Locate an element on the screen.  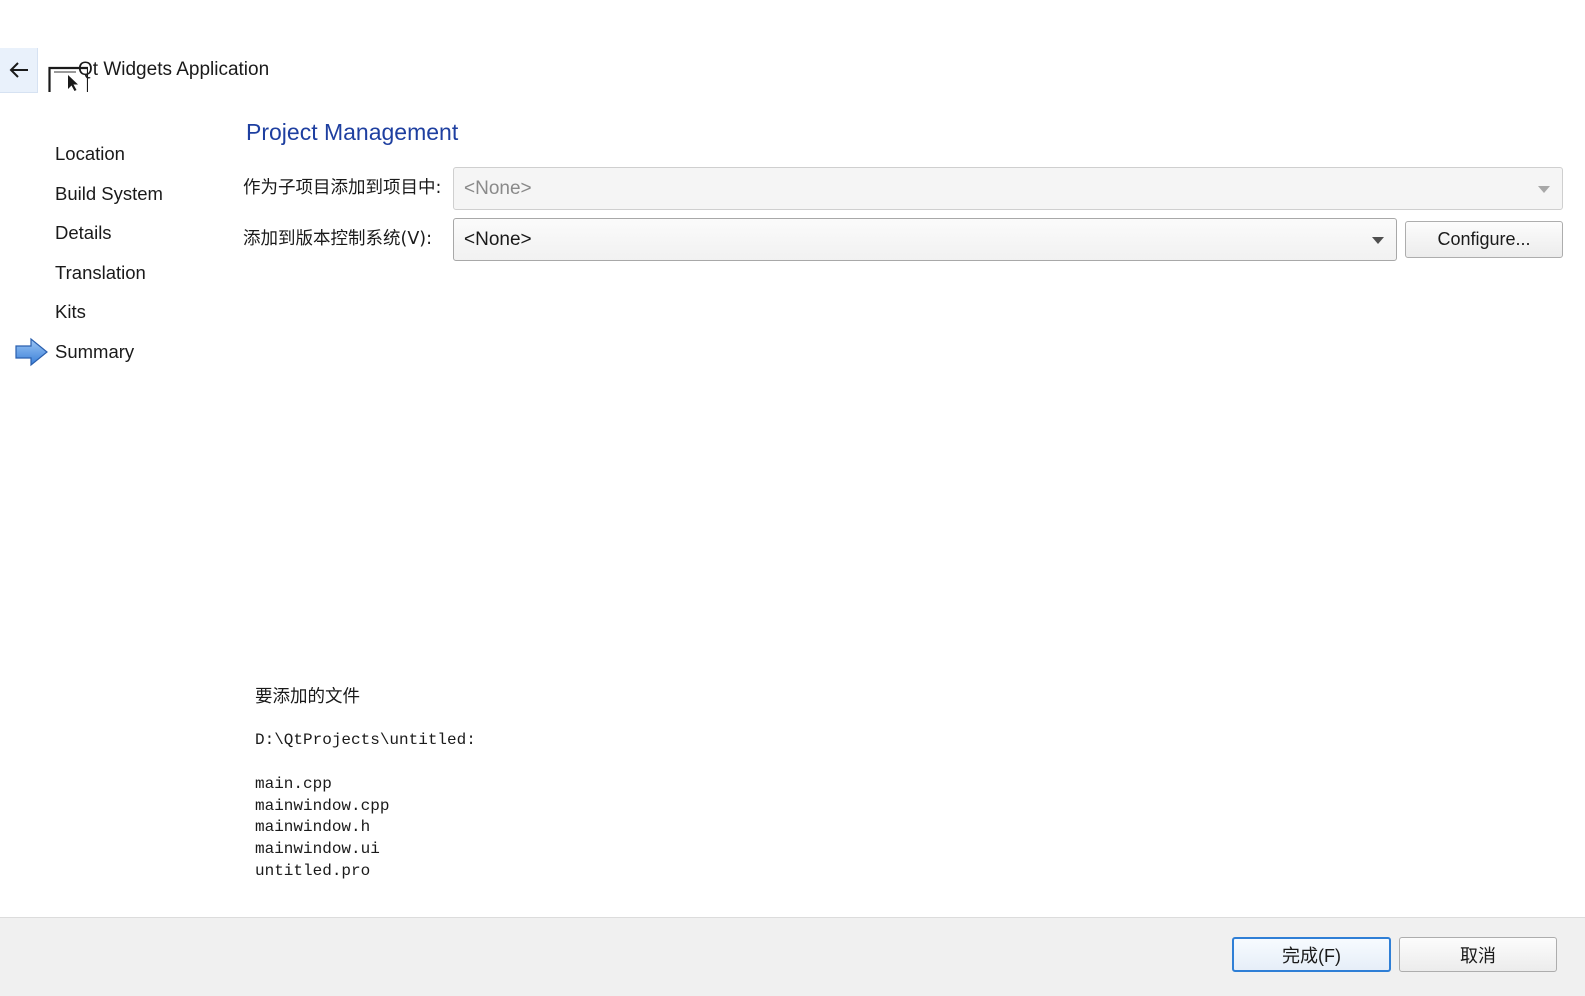
step-kits: Kits is located at coordinates (115, 312).